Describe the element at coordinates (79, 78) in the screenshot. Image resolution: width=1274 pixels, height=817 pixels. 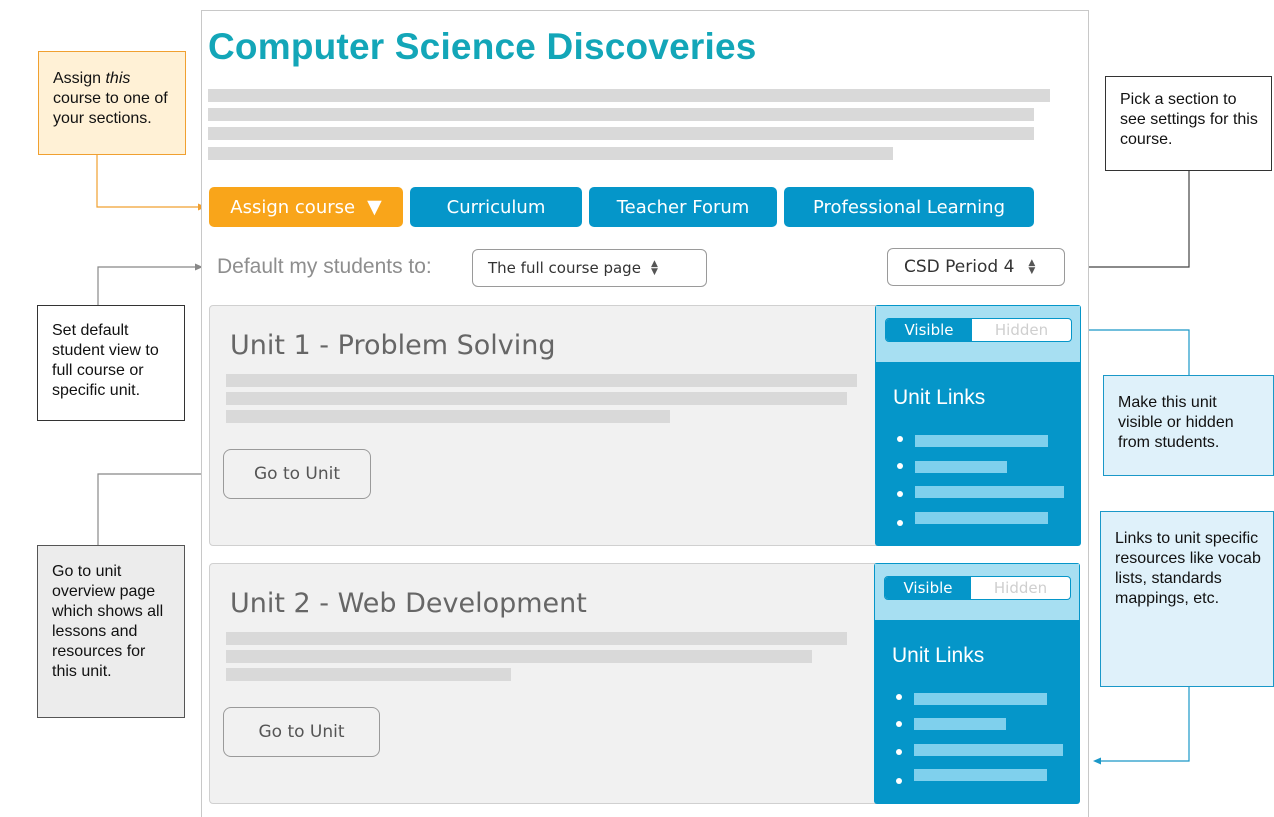
I see `annotation-assign-pre: Assign` at that location.